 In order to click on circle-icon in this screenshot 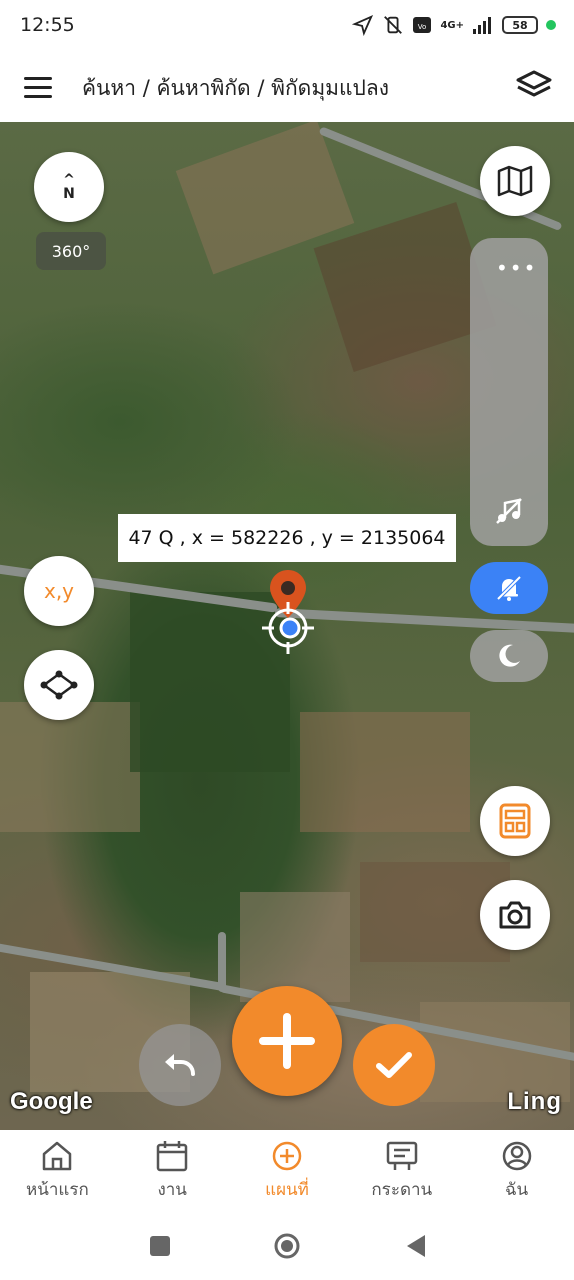, I will do `click(287, 1246)`.